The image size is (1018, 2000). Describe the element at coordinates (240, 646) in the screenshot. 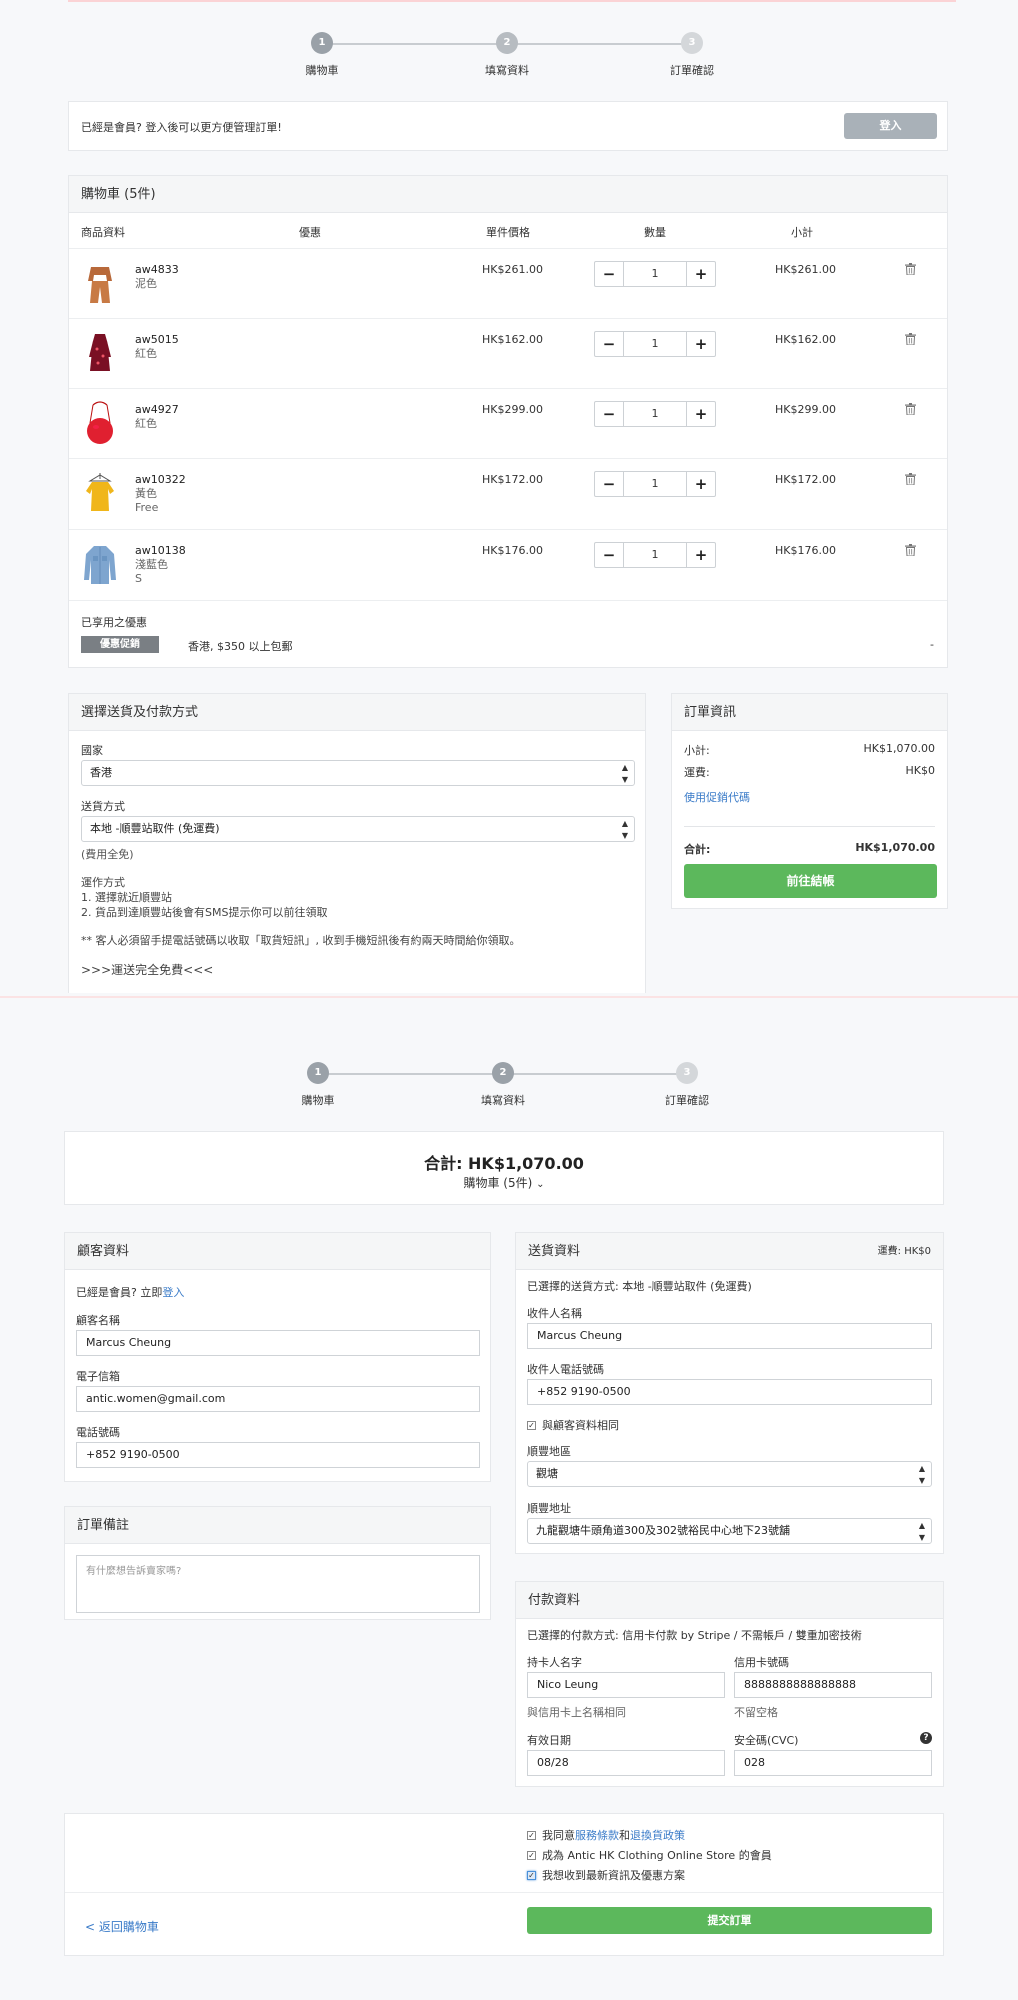

I see `promo-description: 香港, $350 以上包郵` at that location.